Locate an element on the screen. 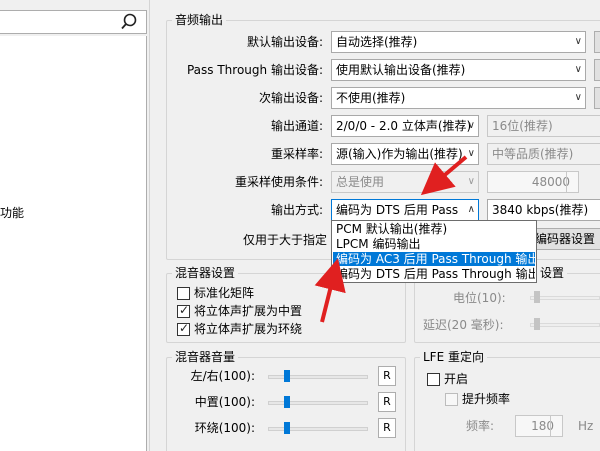 This screenshot has height=451, width=600. level-slider-thumb is located at coordinates (537, 297).